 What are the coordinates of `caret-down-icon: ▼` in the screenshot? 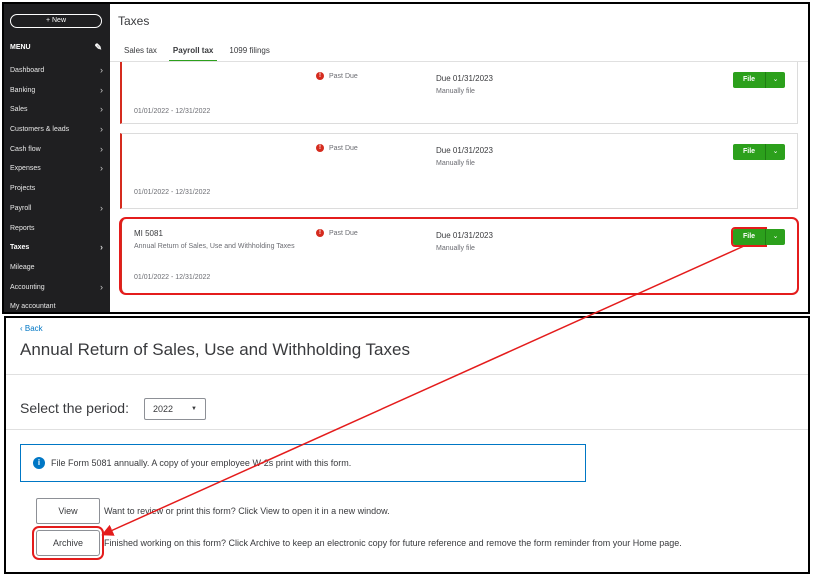 It's located at (194, 409).